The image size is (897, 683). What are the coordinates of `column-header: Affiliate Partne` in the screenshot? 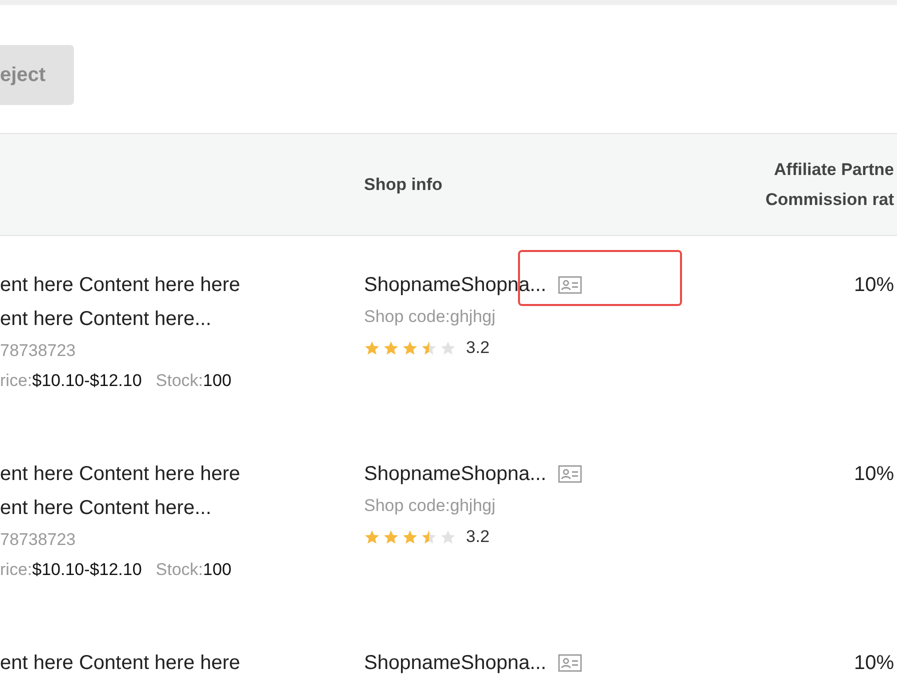 It's located at (834, 170).